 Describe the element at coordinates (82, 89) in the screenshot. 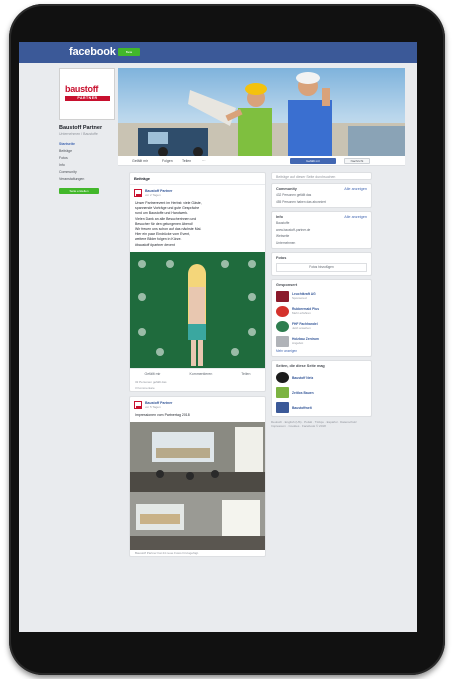

I see `brand-logo-text: baustoff` at that location.